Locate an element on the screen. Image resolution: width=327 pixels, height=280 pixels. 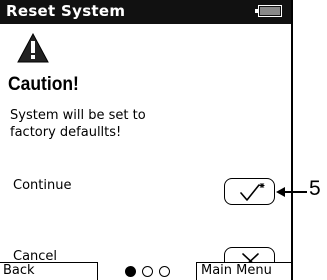
back-softkey: Back is located at coordinates (49, 271).